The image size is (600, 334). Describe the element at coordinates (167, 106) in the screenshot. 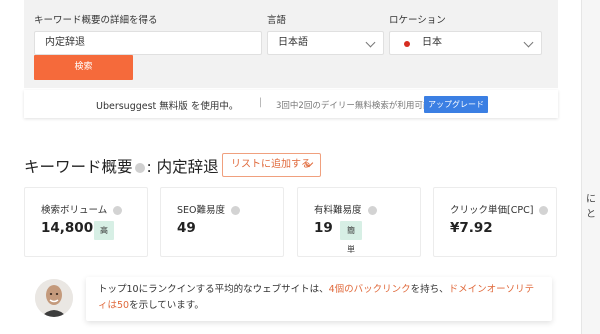

I see `free-plan-text: Ubersuggest 無料版 を使用中。` at that location.